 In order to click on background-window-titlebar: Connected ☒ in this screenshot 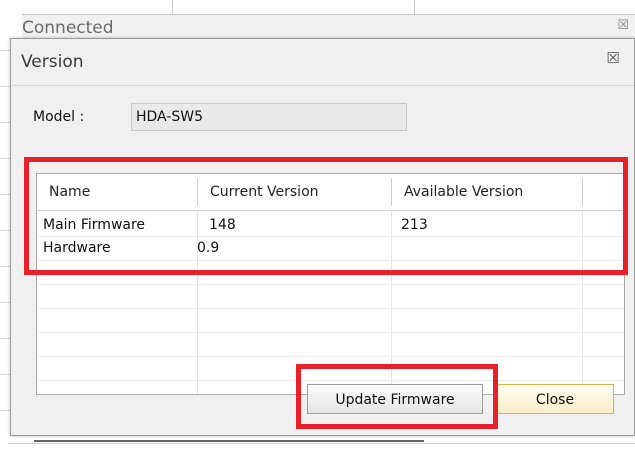, I will do `click(328, 26)`.